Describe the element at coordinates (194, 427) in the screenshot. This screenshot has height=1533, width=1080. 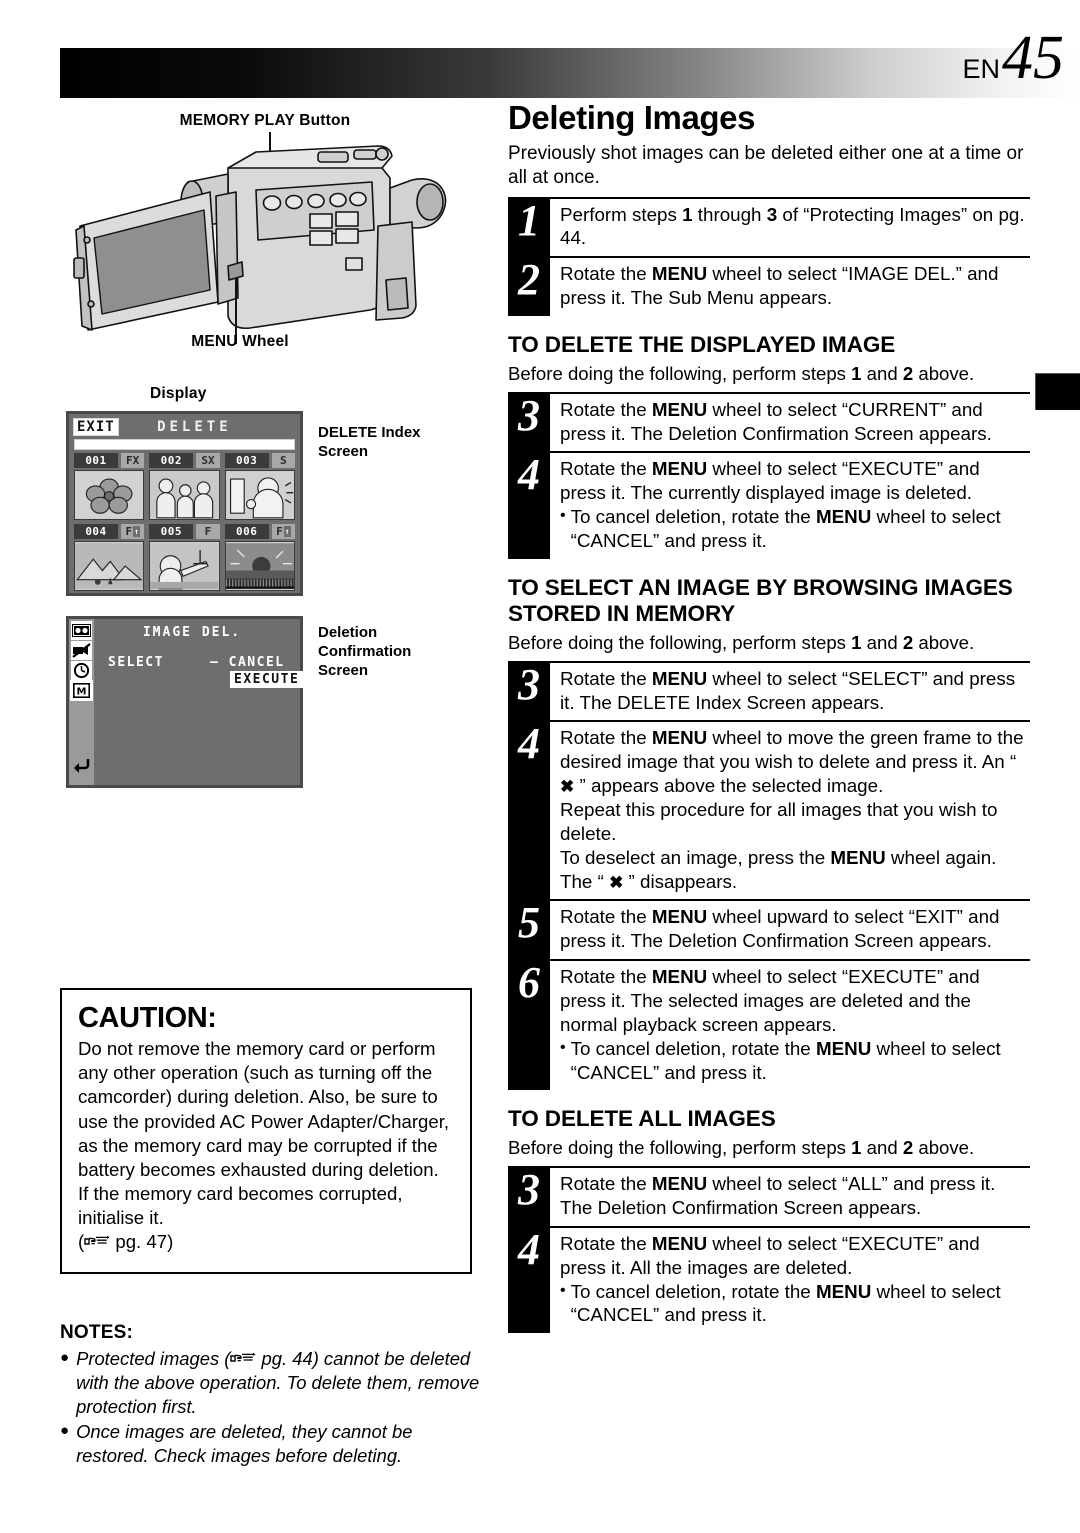
I see `index-screen-title: DELETE` at that location.